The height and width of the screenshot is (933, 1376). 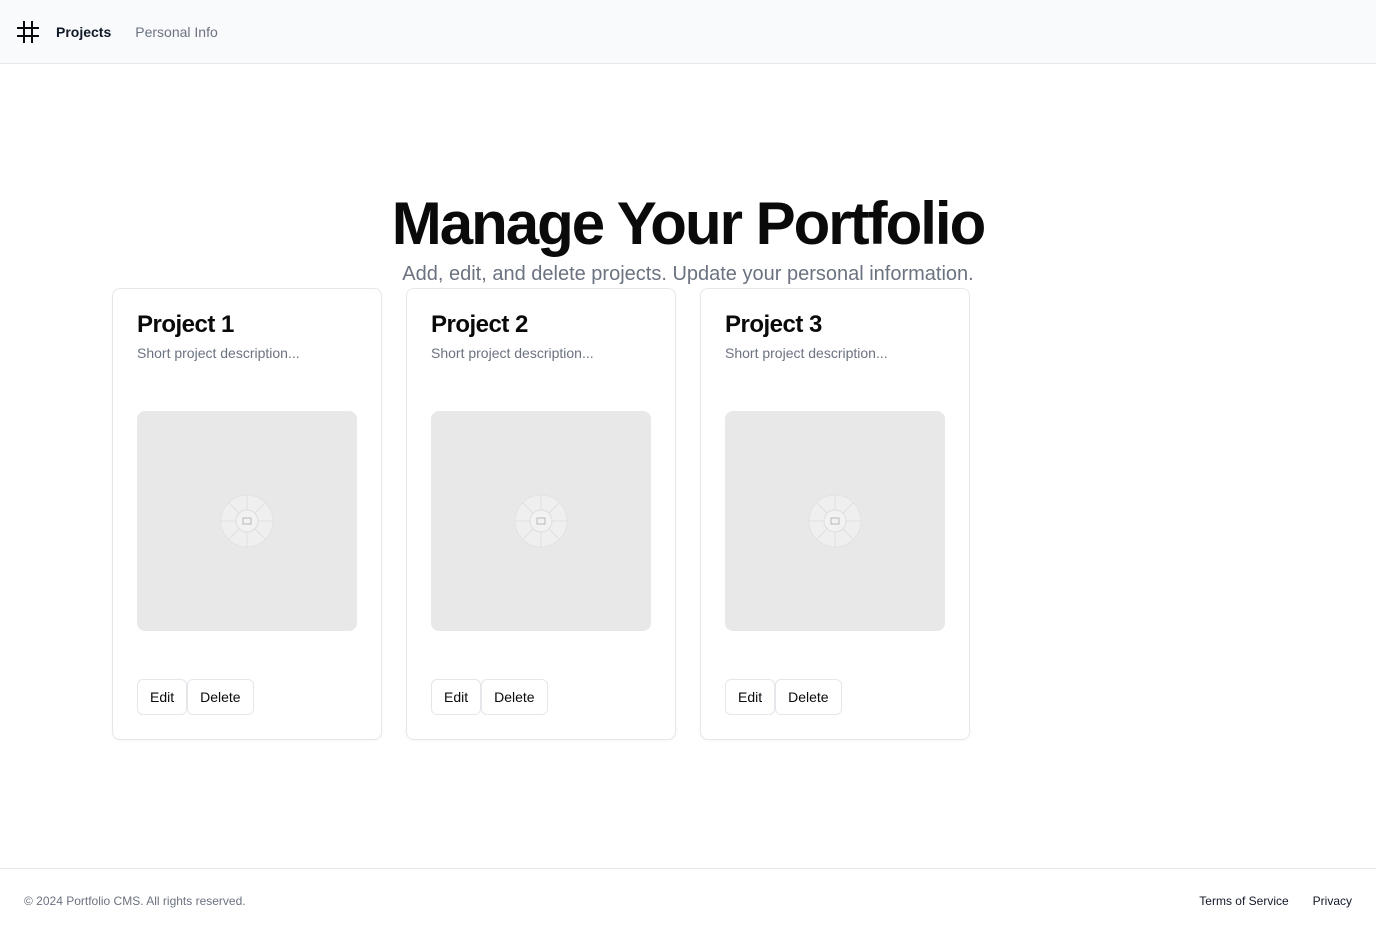 I want to click on privacy-link: Privacy, so click(x=1332, y=901).